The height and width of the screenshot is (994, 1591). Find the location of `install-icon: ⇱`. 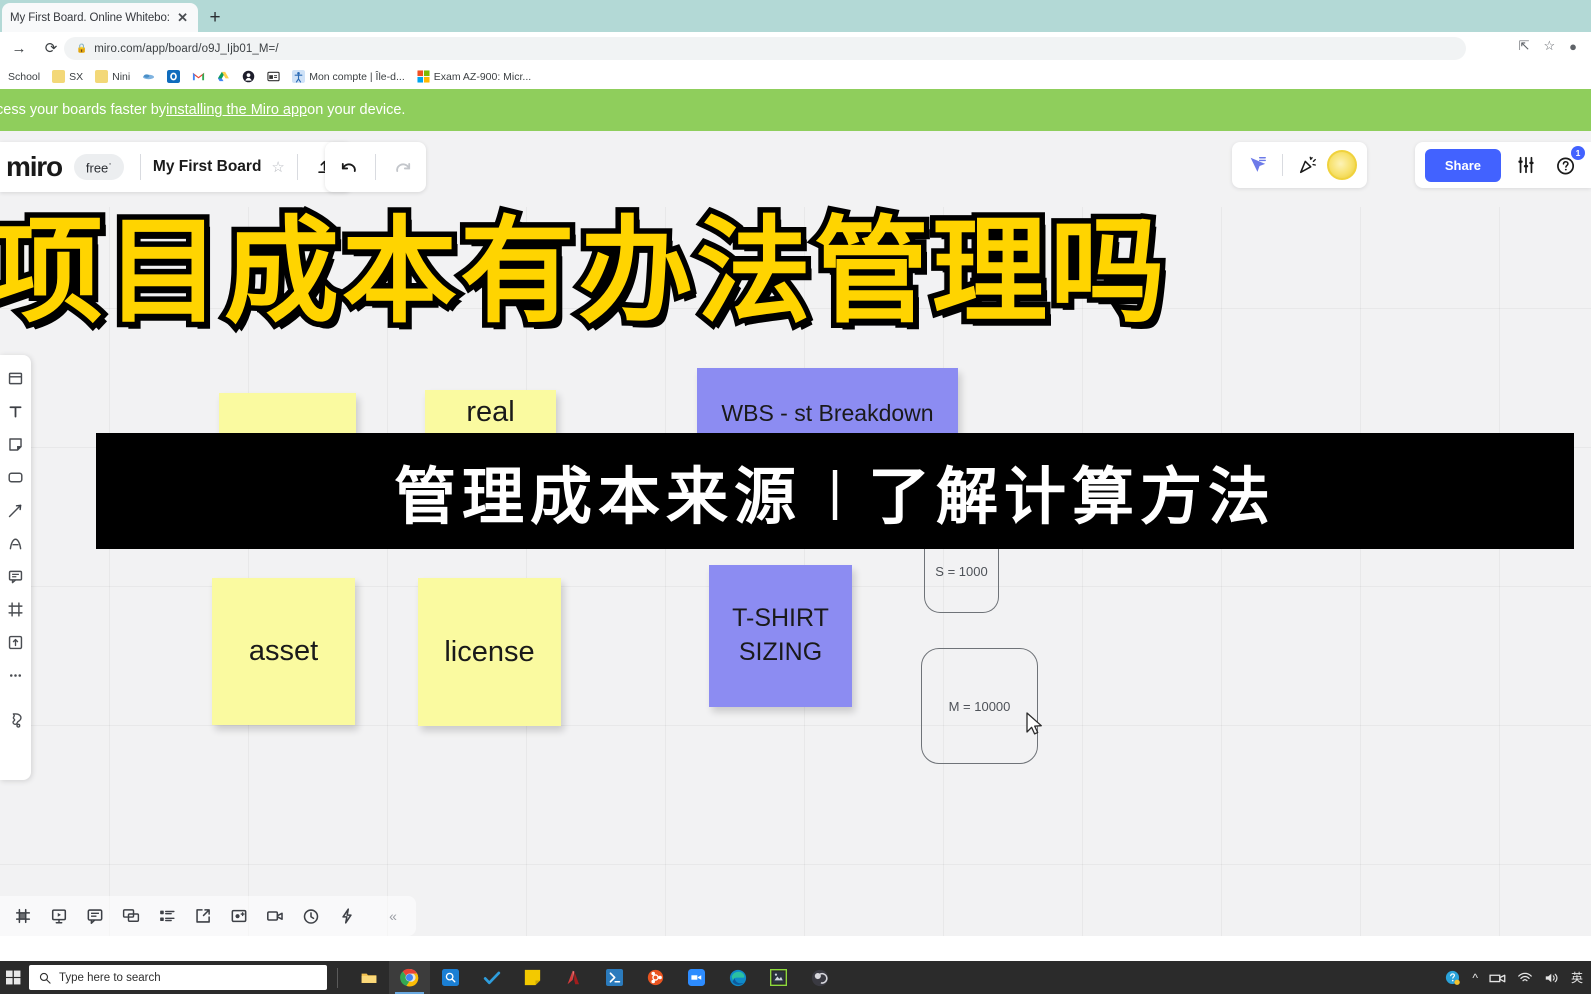

install-icon: ⇱ is located at coordinates (1524, 46).